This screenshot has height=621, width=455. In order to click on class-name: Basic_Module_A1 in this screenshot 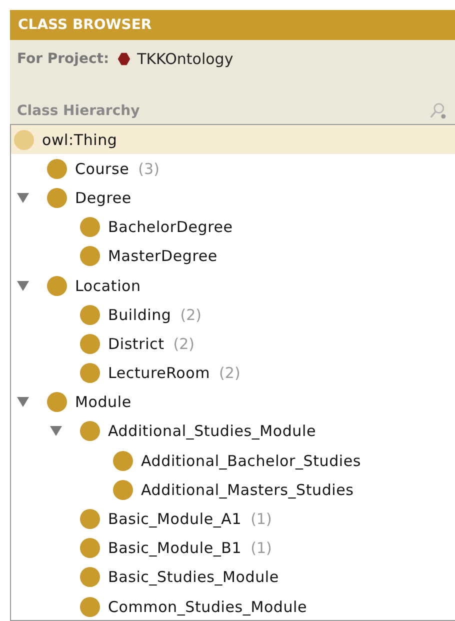, I will do `click(175, 519)`.